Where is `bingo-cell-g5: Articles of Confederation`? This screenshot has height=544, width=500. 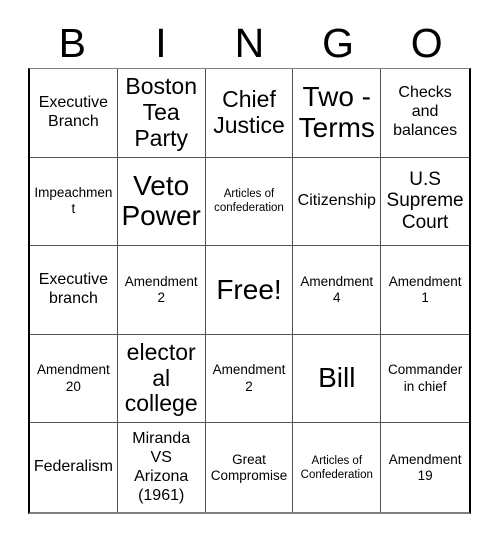
bingo-cell-g5: Articles of Confederation is located at coordinates (337, 467).